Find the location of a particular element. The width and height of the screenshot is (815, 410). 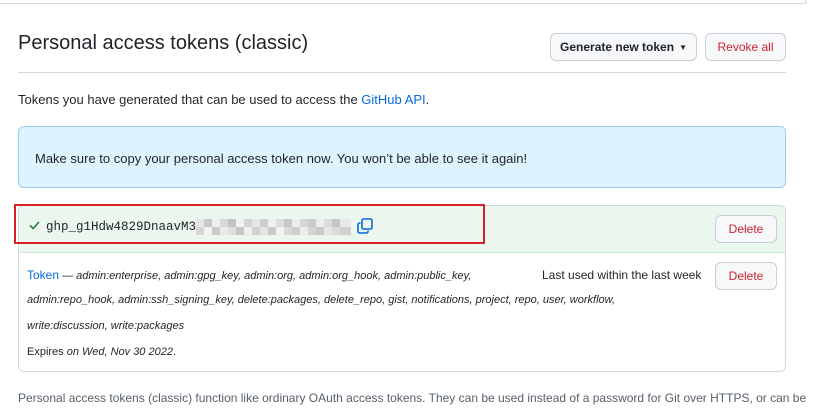

expires-suffix: . is located at coordinates (174, 352).